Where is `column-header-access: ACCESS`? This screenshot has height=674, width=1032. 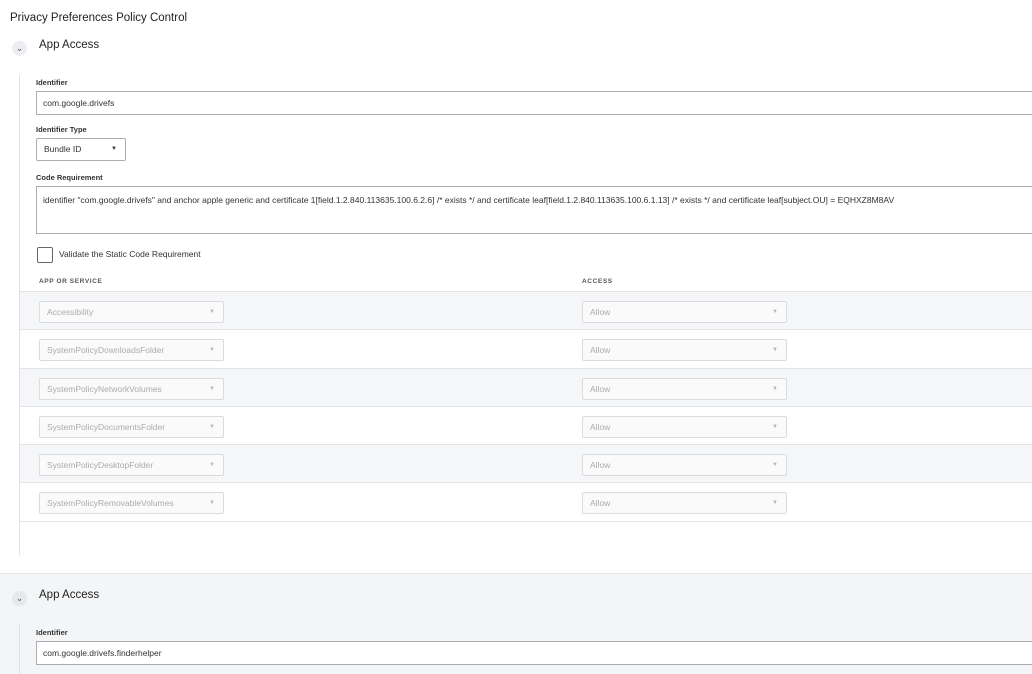 column-header-access: ACCESS is located at coordinates (597, 281).